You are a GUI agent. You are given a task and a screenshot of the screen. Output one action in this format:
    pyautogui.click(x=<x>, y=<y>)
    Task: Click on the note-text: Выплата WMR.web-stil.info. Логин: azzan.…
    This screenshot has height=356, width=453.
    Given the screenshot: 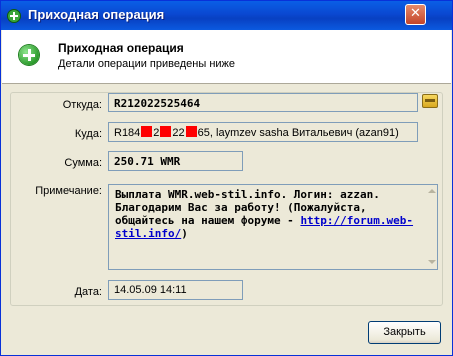 What is the action you would take?
    pyautogui.click(x=271, y=214)
    